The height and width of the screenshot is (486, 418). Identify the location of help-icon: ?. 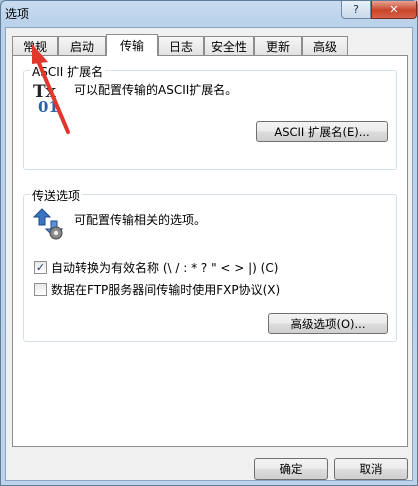
(356, 9).